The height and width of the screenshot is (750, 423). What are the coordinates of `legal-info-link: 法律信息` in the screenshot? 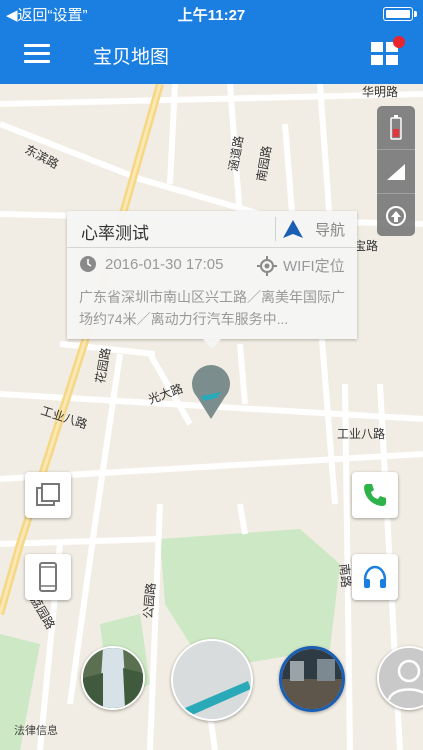 It's located at (36, 730).